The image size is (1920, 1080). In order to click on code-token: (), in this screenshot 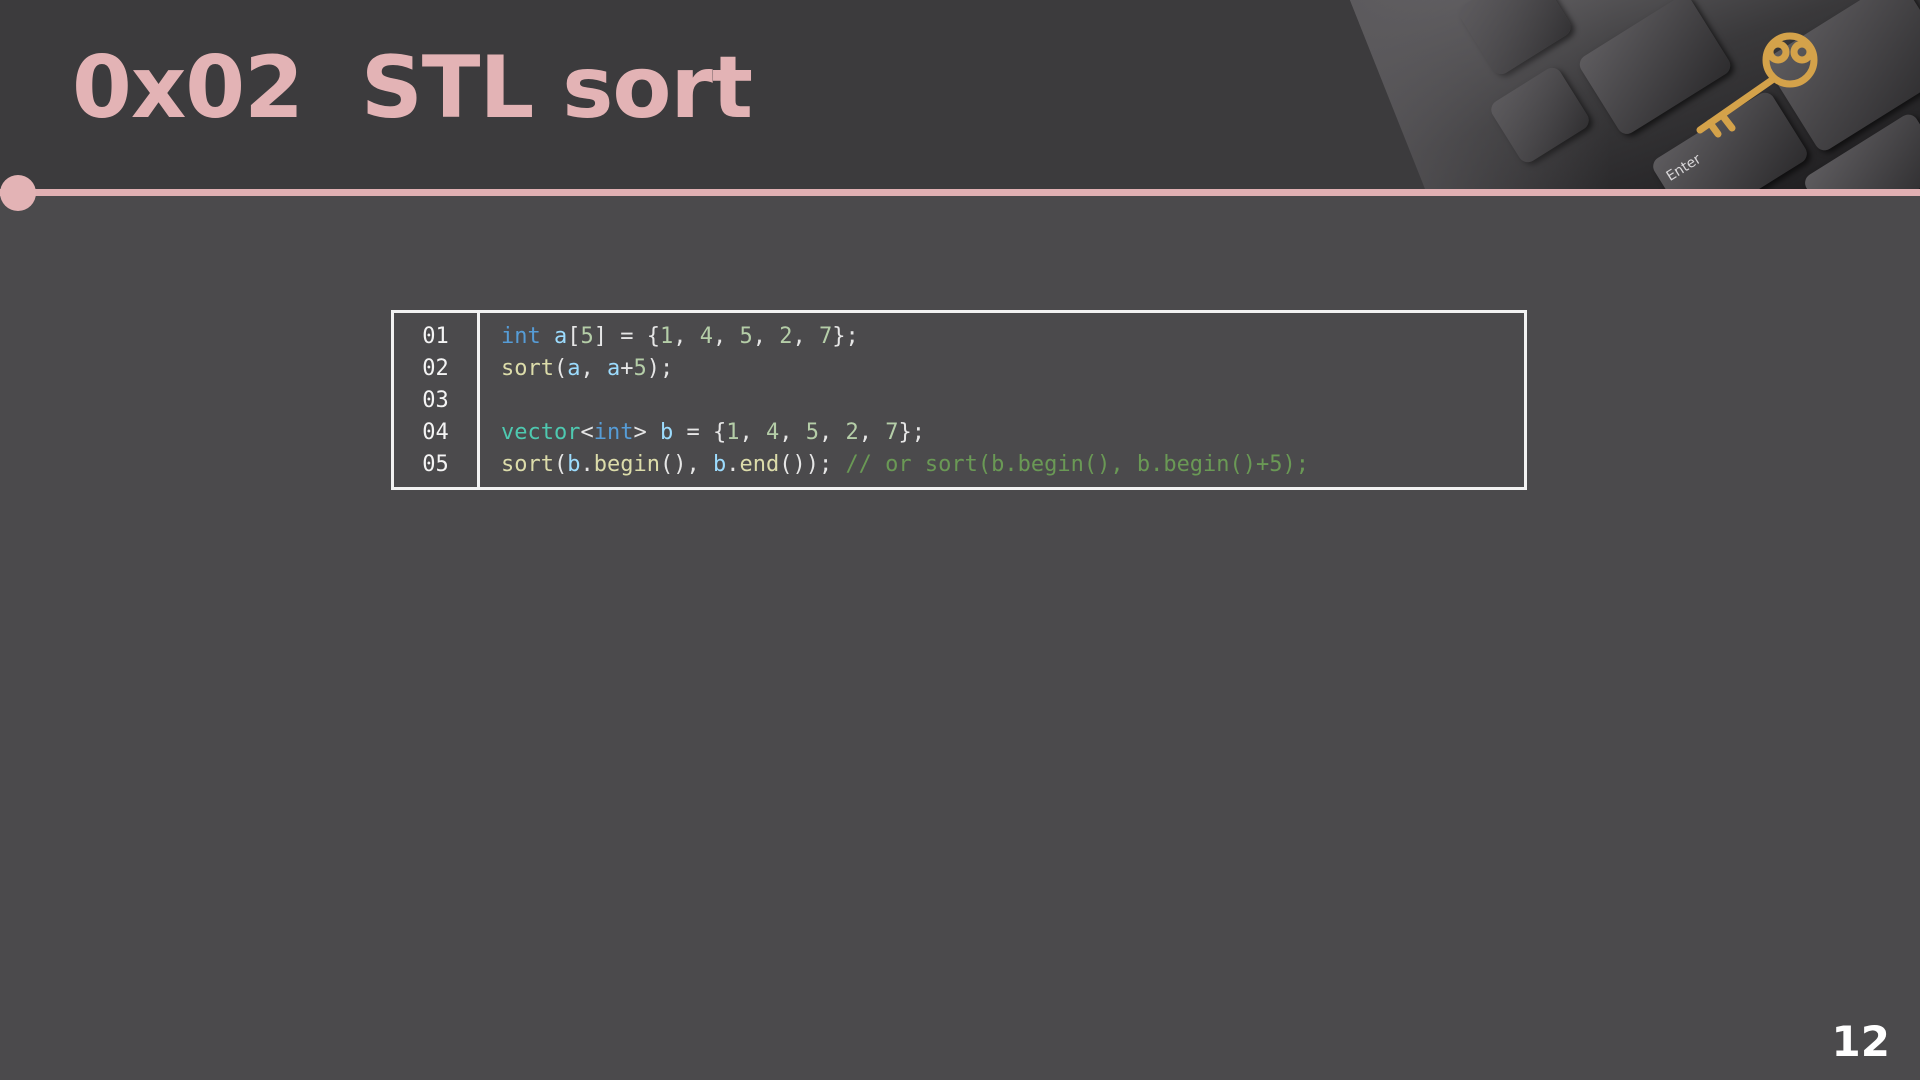, I will do `click(686, 464)`.